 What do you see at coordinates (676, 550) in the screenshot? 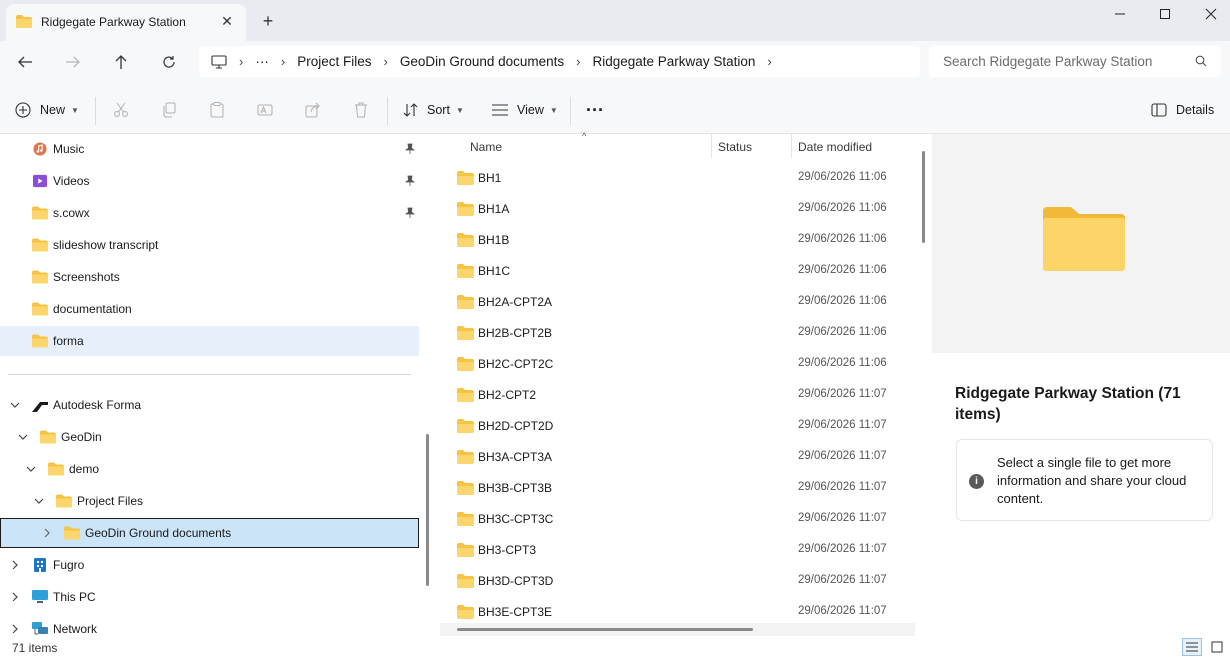
I see `table-row: BH3-CPT3 29/06/2026 11:07` at bounding box center [676, 550].